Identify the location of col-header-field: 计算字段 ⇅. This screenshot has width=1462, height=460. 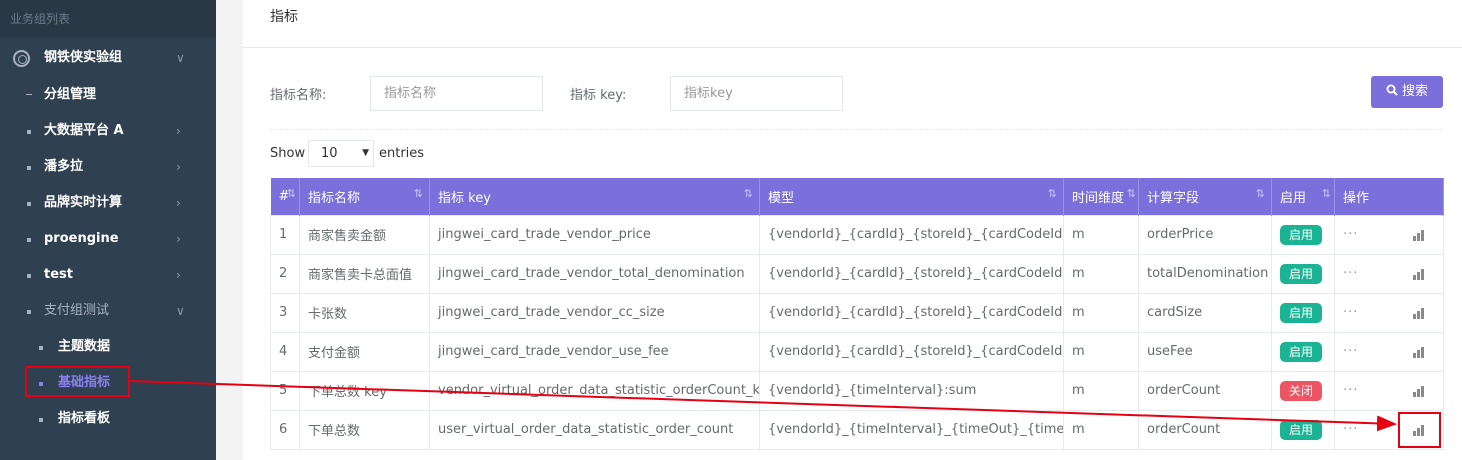
(1205, 196).